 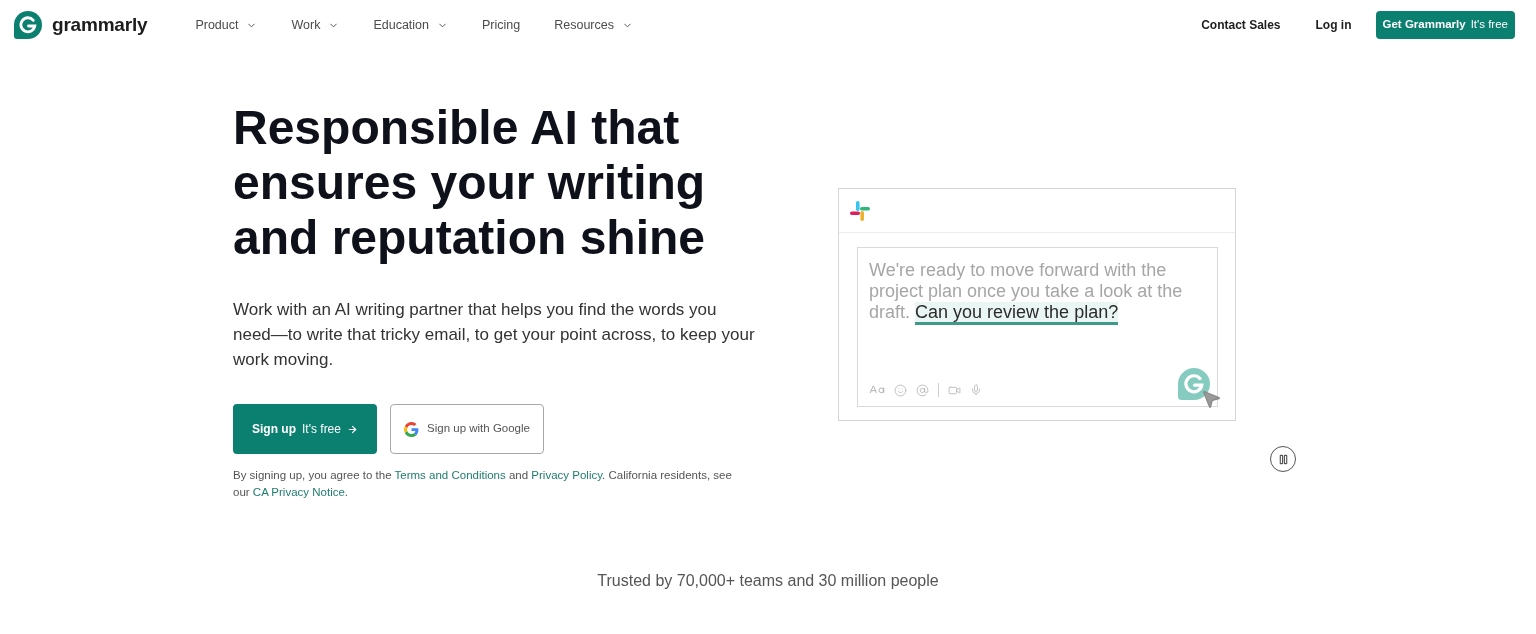 I want to click on nav-menu-item: Resources, so click(x=593, y=25).